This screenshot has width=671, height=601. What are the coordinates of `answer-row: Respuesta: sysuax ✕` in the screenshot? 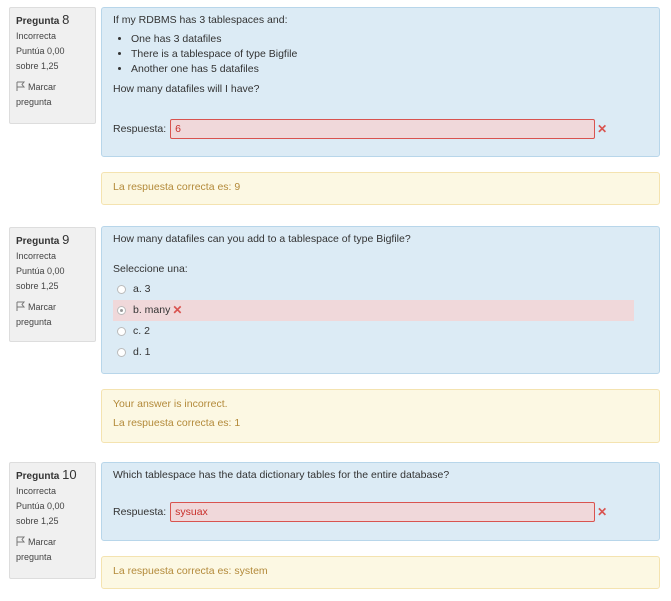 It's located at (360, 512).